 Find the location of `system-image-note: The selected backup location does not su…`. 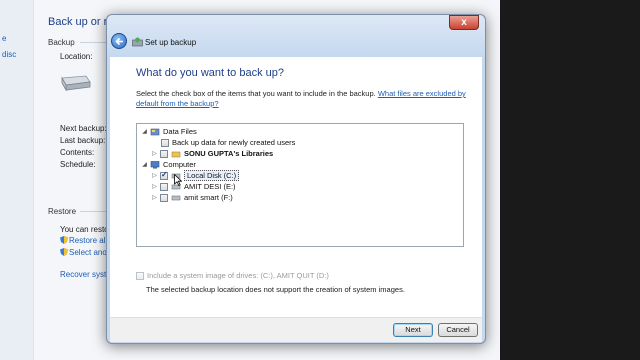

system-image-note: The selected backup location does not su… is located at coordinates (275, 289).